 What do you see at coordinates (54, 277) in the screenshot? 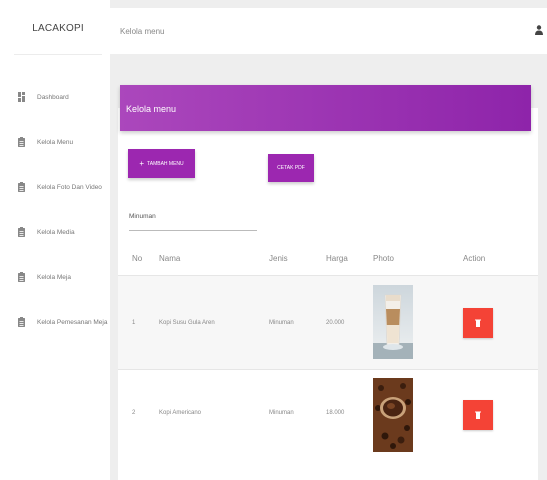
I see `sidebar-item-label: Kelola Meja` at bounding box center [54, 277].